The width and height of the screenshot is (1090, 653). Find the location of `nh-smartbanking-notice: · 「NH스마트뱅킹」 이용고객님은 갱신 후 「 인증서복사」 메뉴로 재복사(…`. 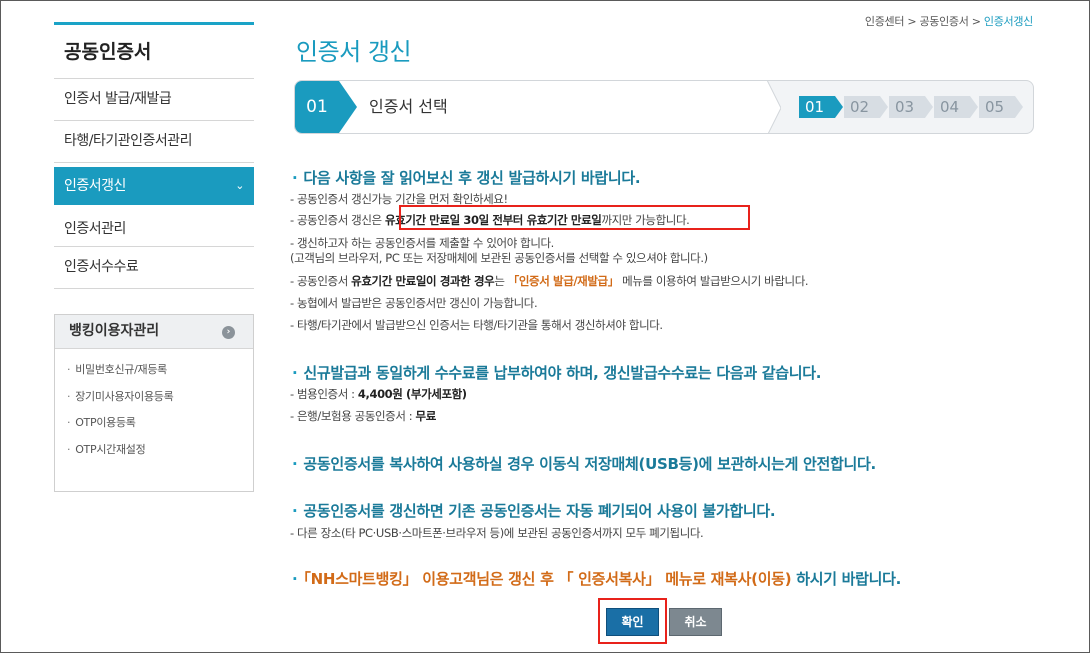

nh-smartbanking-notice: · 「NH스마트뱅킹」 이용고객님은 갱신 후 「 인증서복사」 메뉴로 재복사(… is located at coordinates (597, 579).